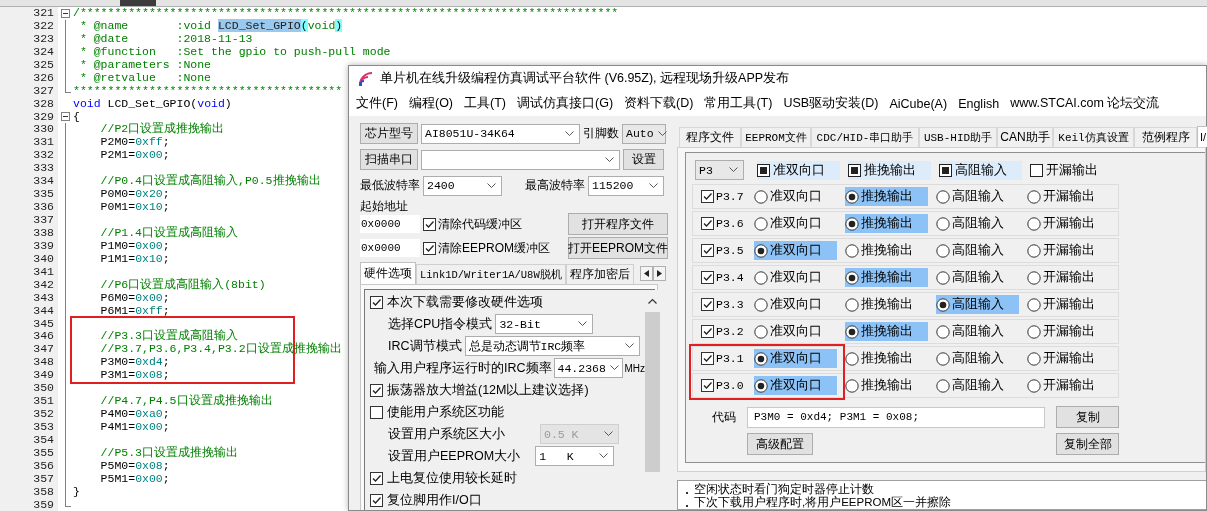  What do you see at coordinates (500, 133) in the screenshot?
I see `dropdown: AI8051U-34K64` at bounding box center [500, 133].